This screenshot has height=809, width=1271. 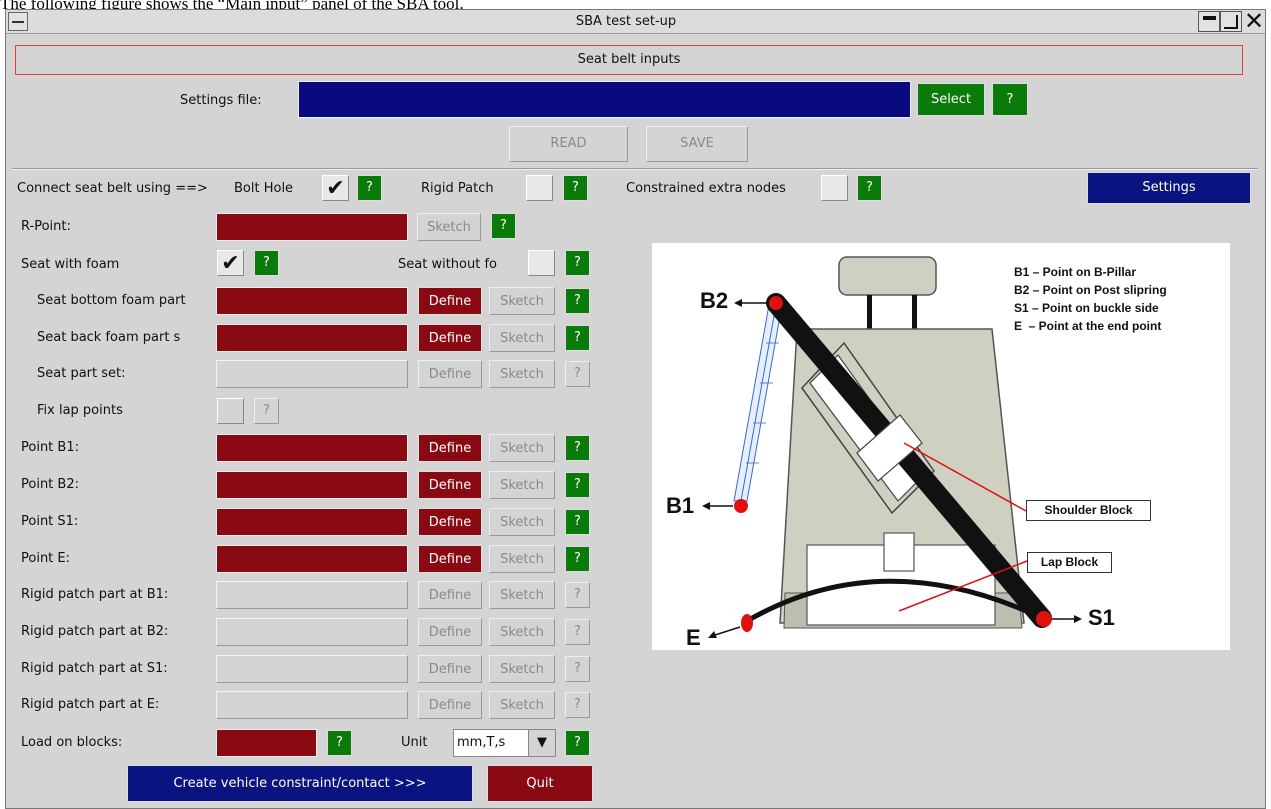 What do you see at coordinates (577, 448) in the screenshot?
I see `point-b1-help-button: ?` at bounding box center [577, 448].